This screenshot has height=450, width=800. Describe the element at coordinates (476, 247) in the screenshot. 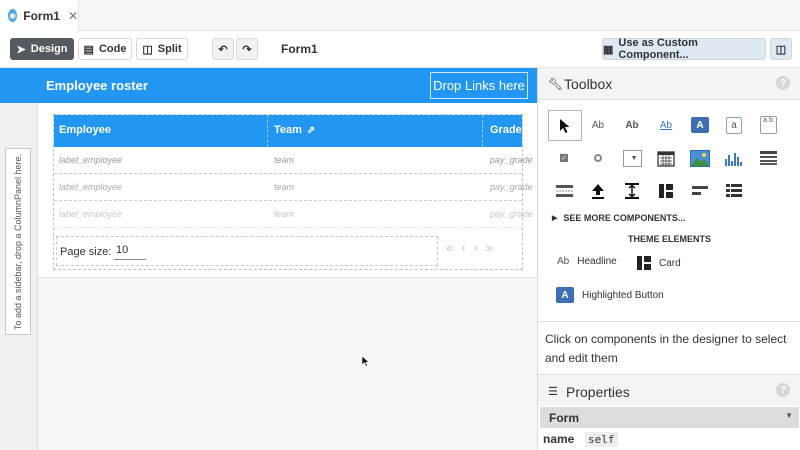

I see `next-page-icon: ›` at that location.